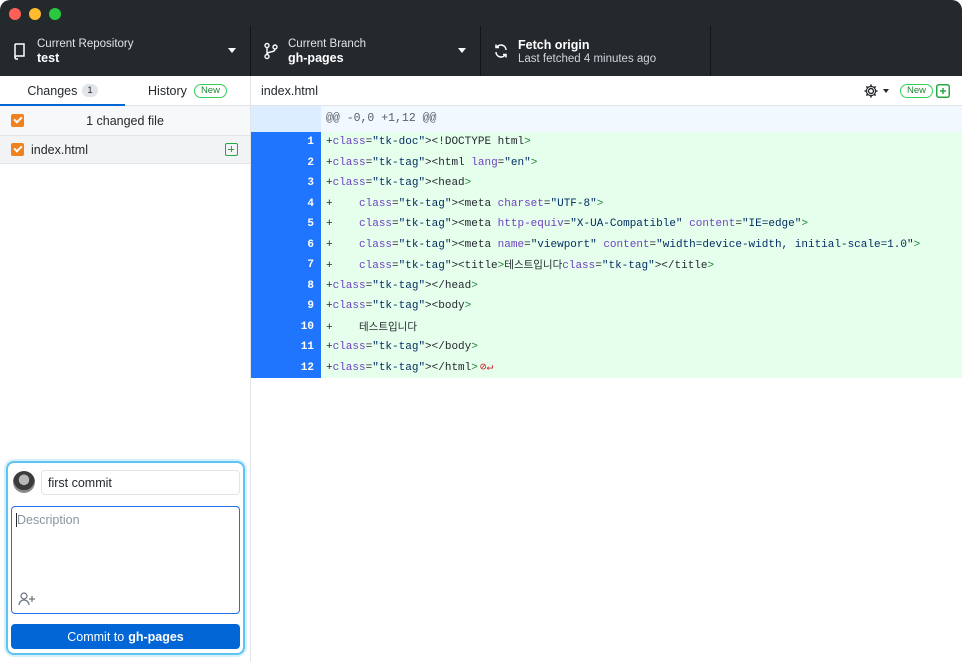 This screenshot has width=962, height=662. Describe the element at coordinates (371, 327) in the screenshot. I see `diff-line-code: + 테스트입니다` at that location.